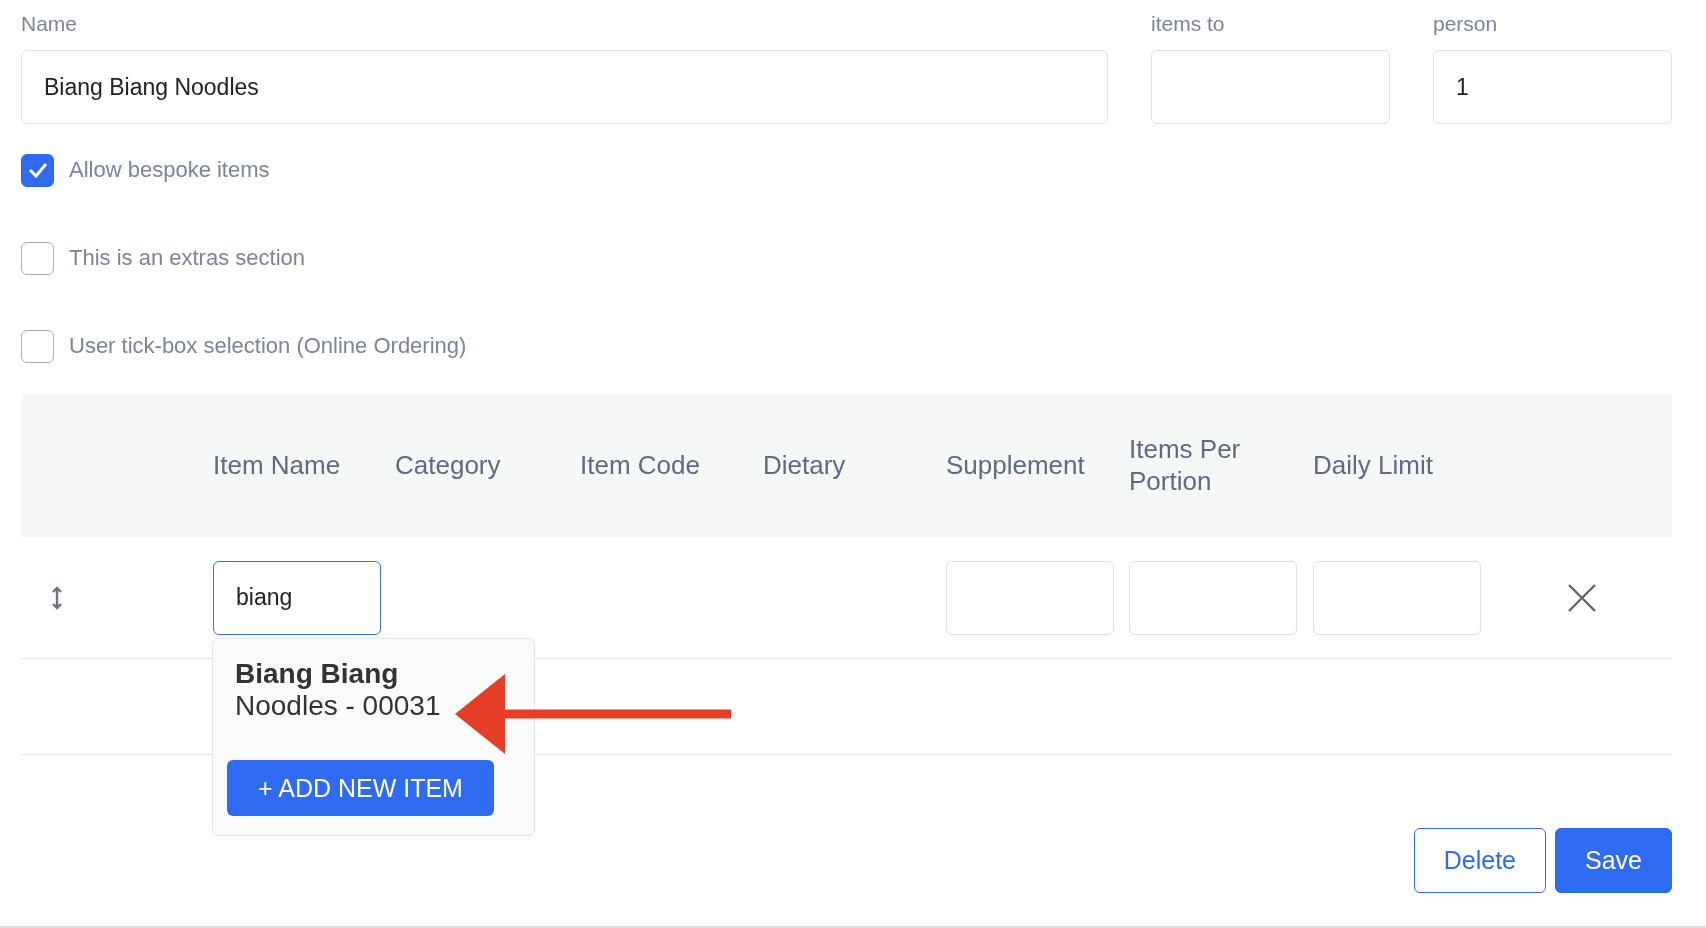 This screenshot has width=1706, height=928. Describe the element at coordinates (1613, 860) in the screenshot. I see `save-button: Save` at that location.